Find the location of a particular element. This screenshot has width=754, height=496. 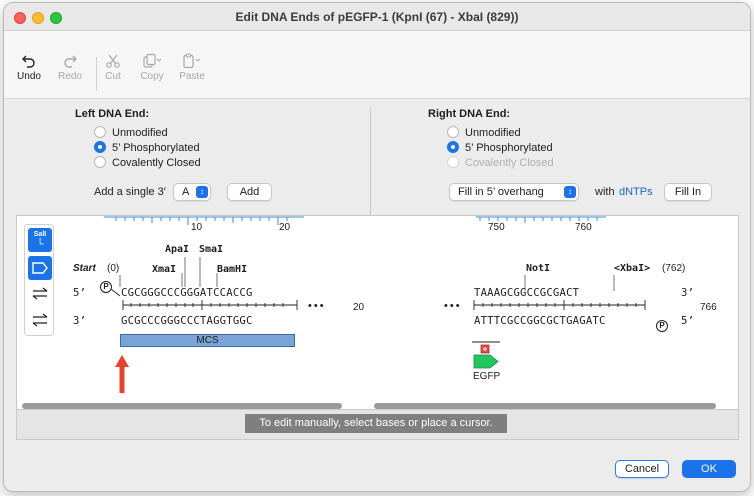

redo-label: Redo is located at coordinates (70, 76).